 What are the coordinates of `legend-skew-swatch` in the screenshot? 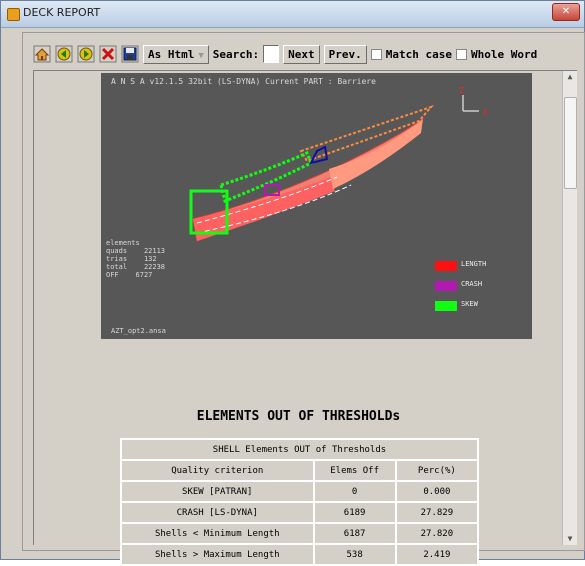 It's located at (446, 306).